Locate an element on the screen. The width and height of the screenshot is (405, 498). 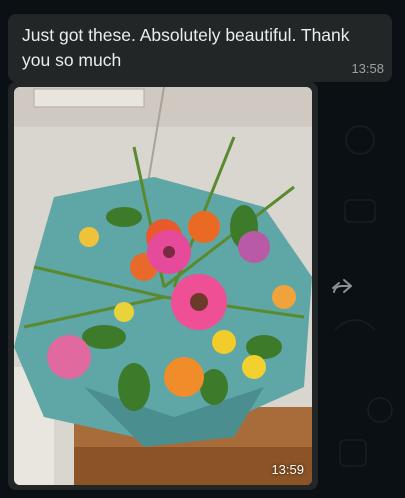
forward-arrow-icon is located at coordinates (342, 288).